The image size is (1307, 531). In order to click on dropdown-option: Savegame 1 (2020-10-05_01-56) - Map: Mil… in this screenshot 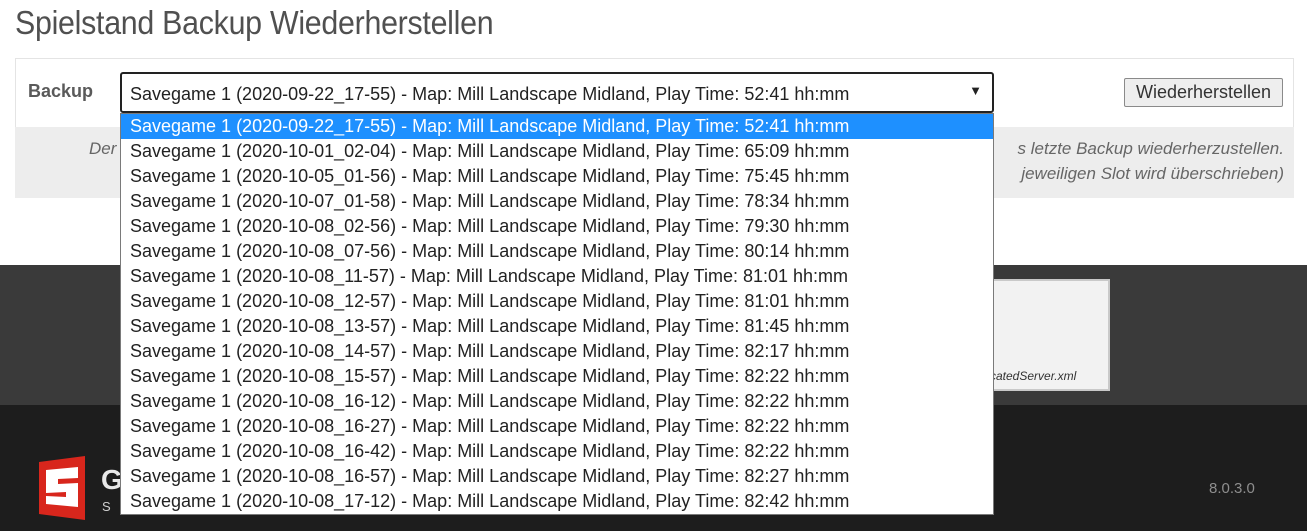, I will do `click(557, 176)`.